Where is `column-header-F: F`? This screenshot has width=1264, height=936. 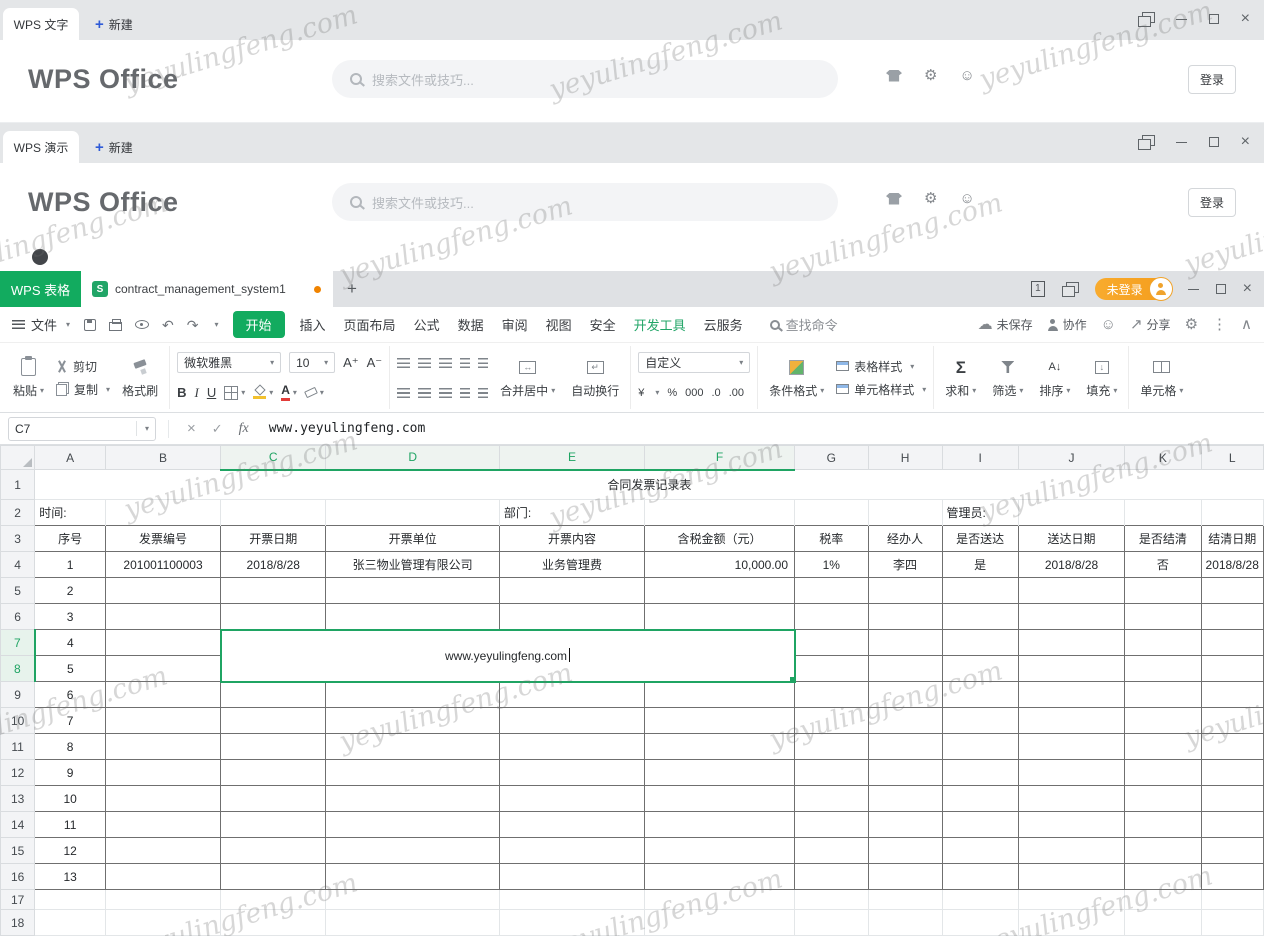
column-header-F: F is located at coordinates (720, 458).